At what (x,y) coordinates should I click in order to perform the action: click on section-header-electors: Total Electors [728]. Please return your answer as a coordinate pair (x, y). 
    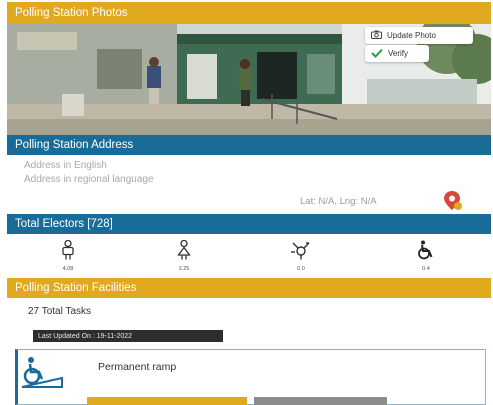
    Looking at the image, I should click on (249, 224).